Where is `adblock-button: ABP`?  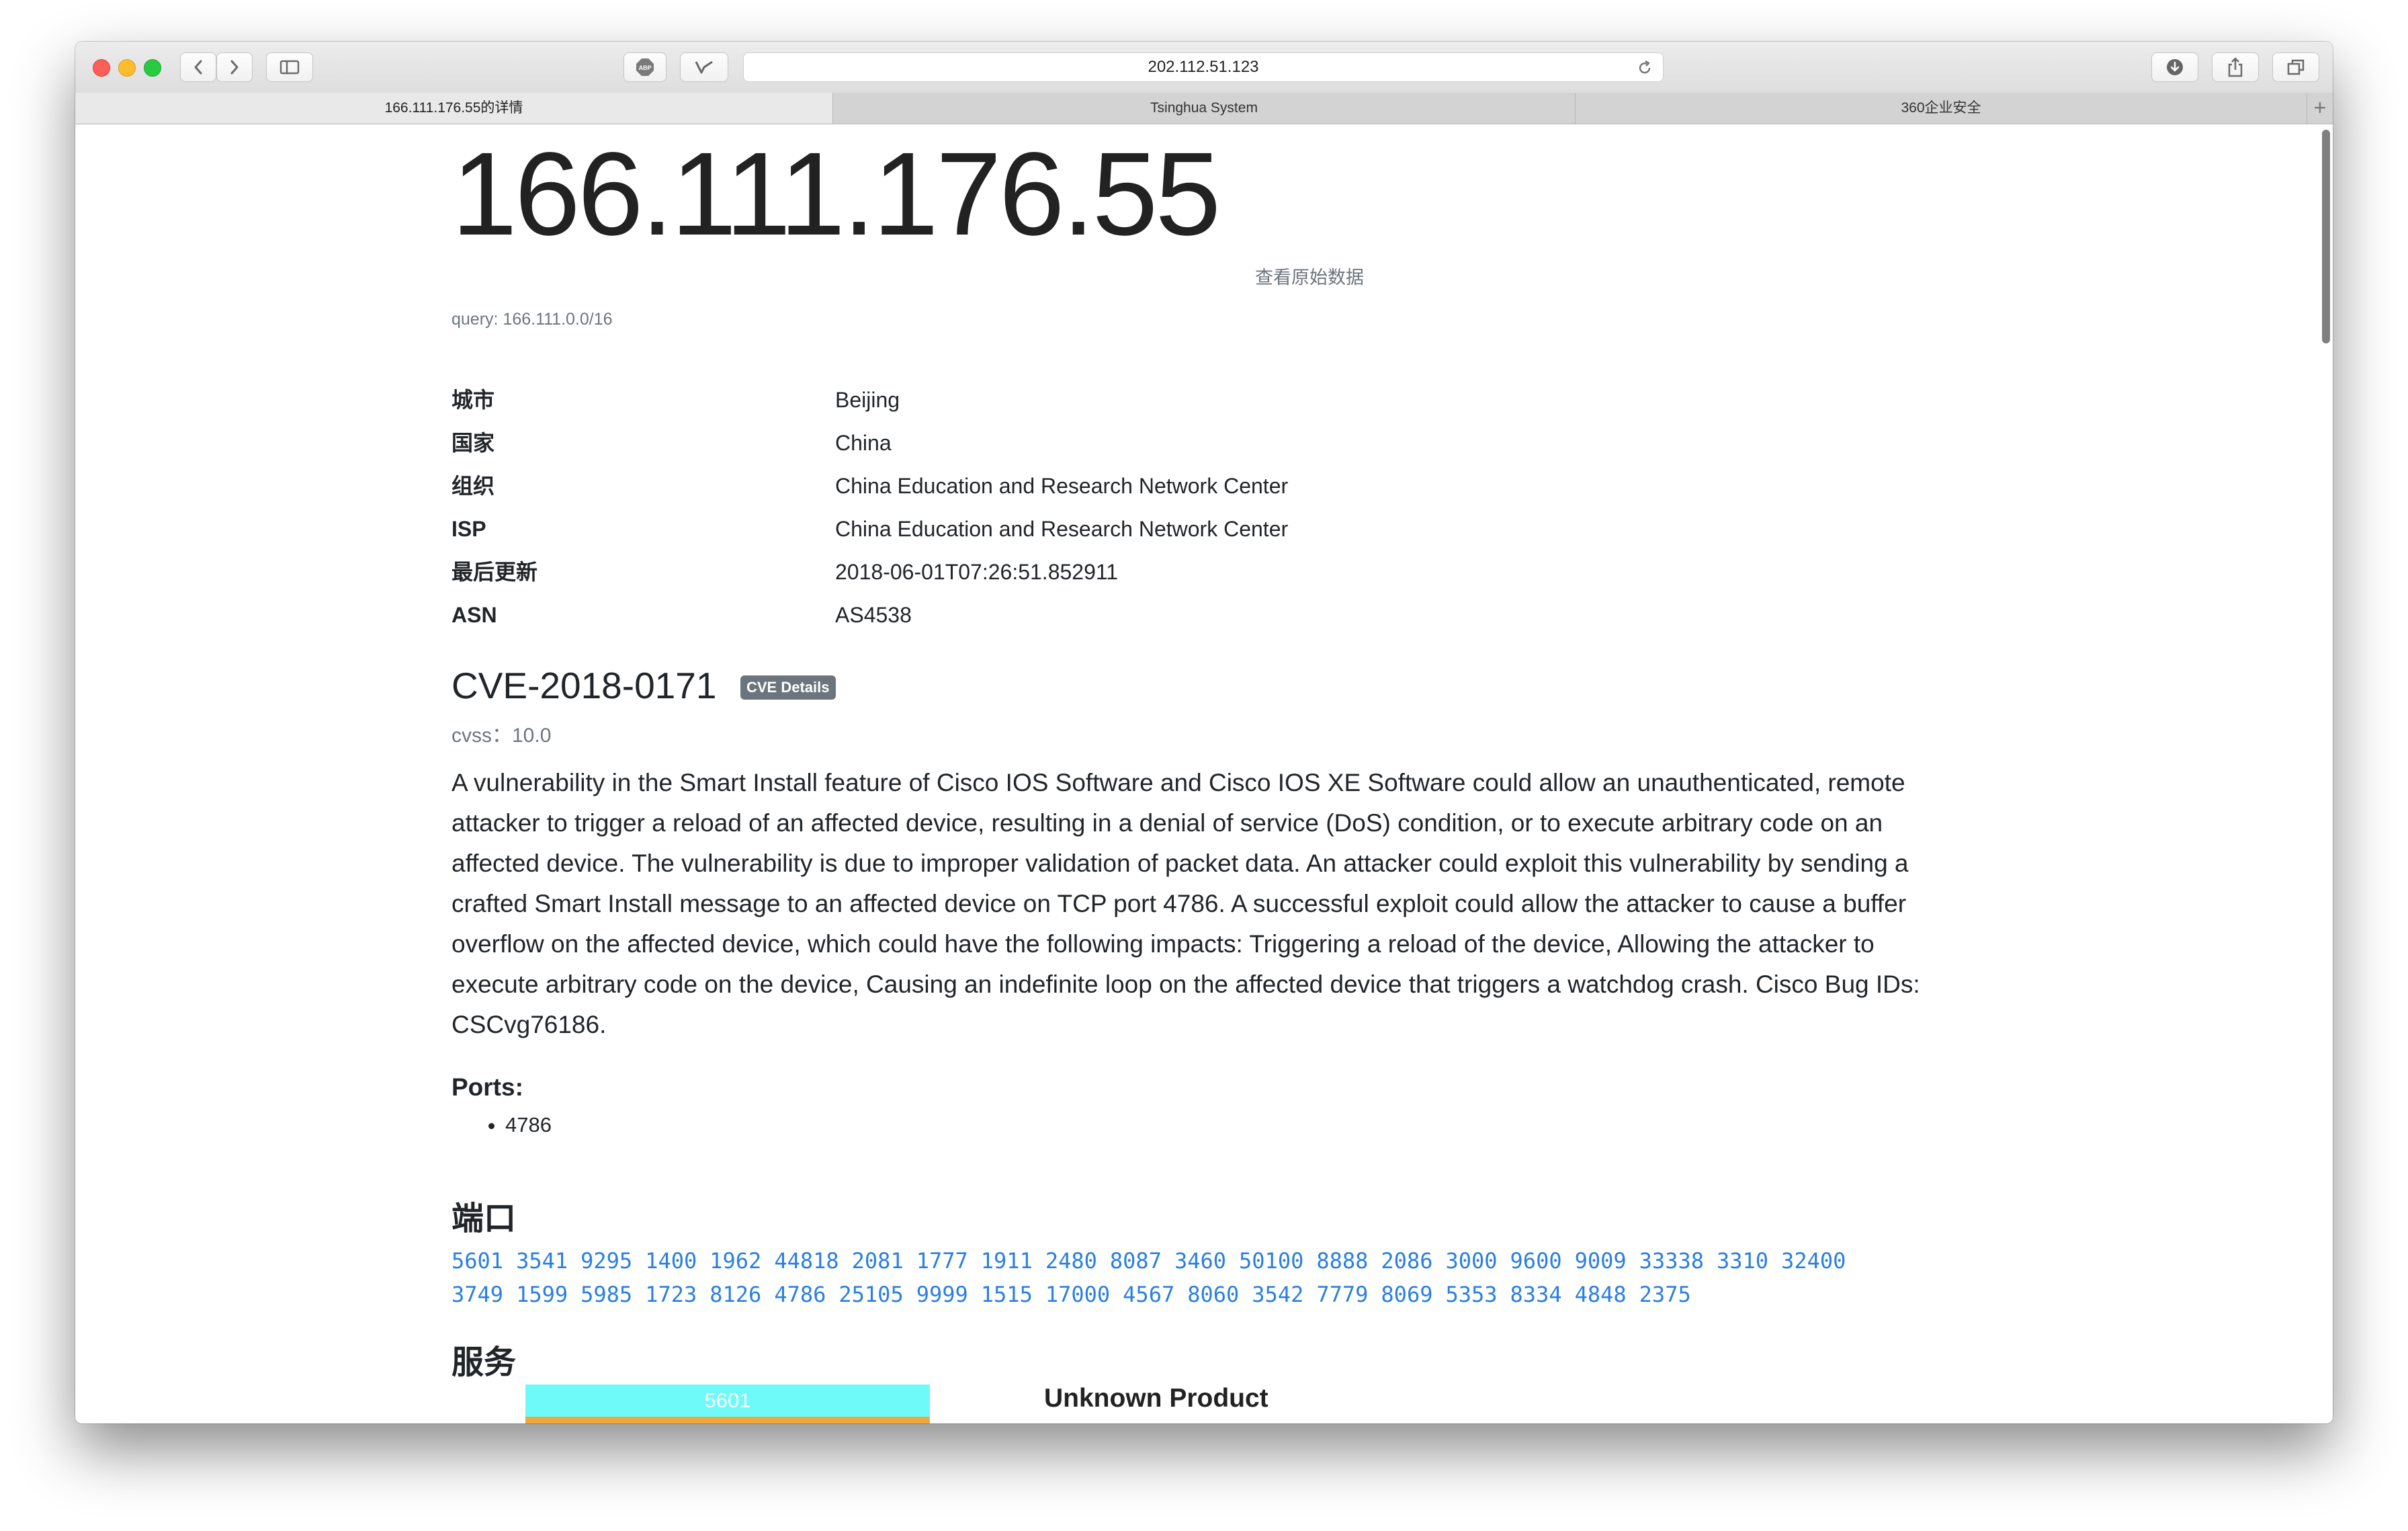
adblock-button: ABP is located at coordinates (645, 67).